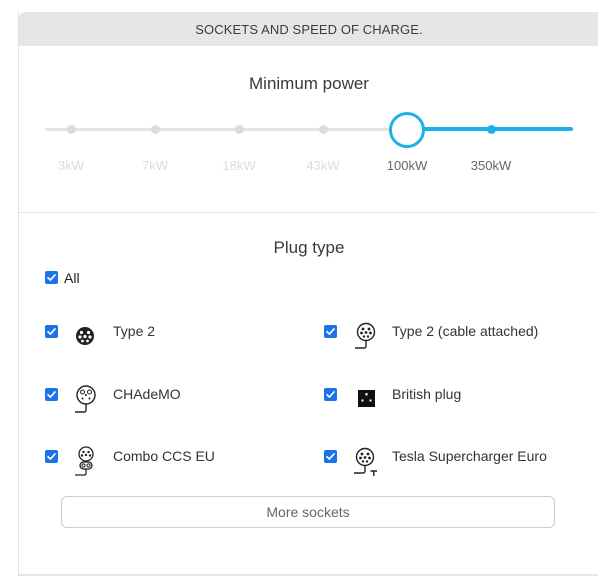 The height and width of the screenshot is (576, 598). I want to click on slider-handle, so click(407, 130).